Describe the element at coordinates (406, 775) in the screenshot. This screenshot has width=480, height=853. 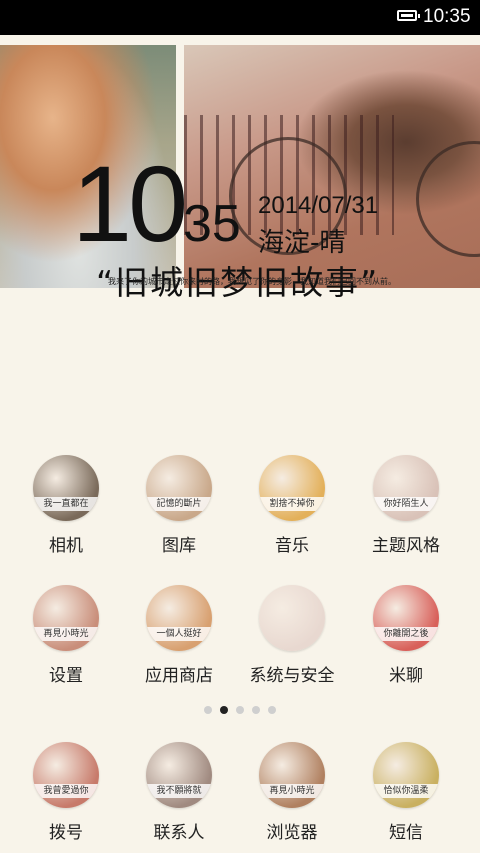
I see `messages-icon: 恰似你溫柔` at that location.